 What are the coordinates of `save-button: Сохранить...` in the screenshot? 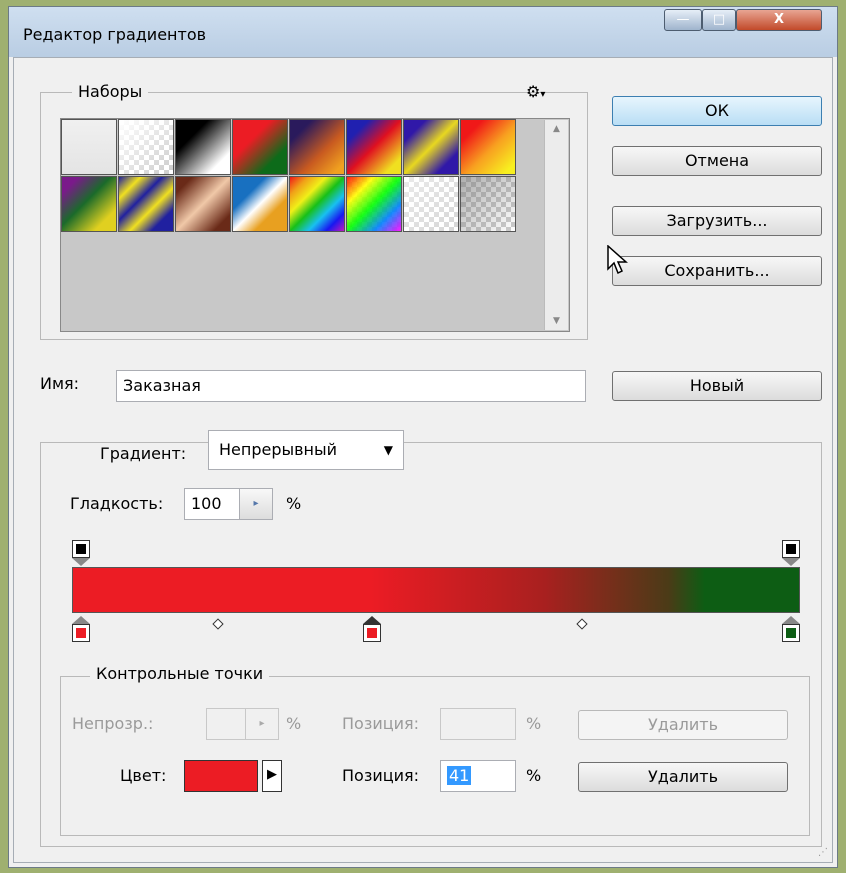 It's located at (717, 271).